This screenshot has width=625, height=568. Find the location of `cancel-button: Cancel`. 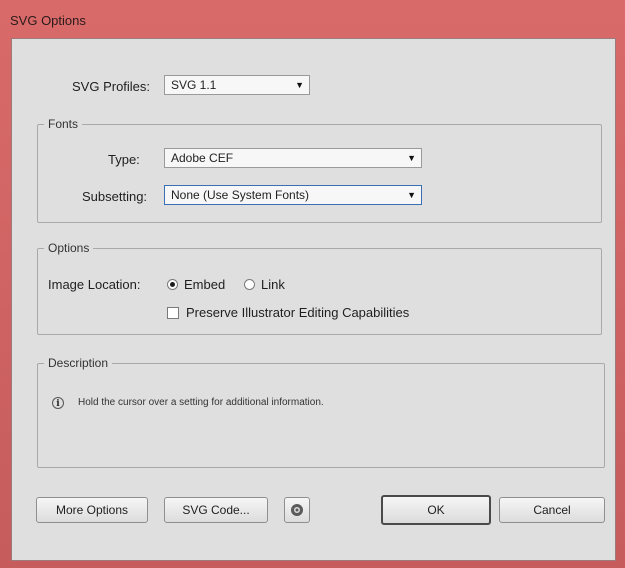

cancel-button: Cancel is located at coordinates (552, 510).